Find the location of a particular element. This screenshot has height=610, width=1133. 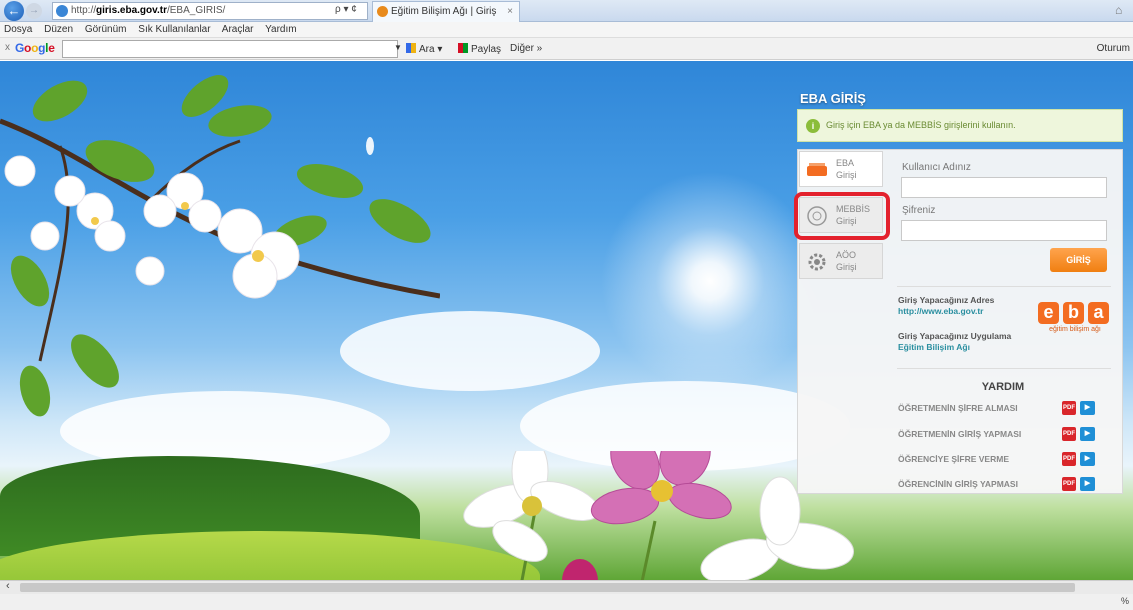

google-logo: Google is located at coordinates (35, 48).